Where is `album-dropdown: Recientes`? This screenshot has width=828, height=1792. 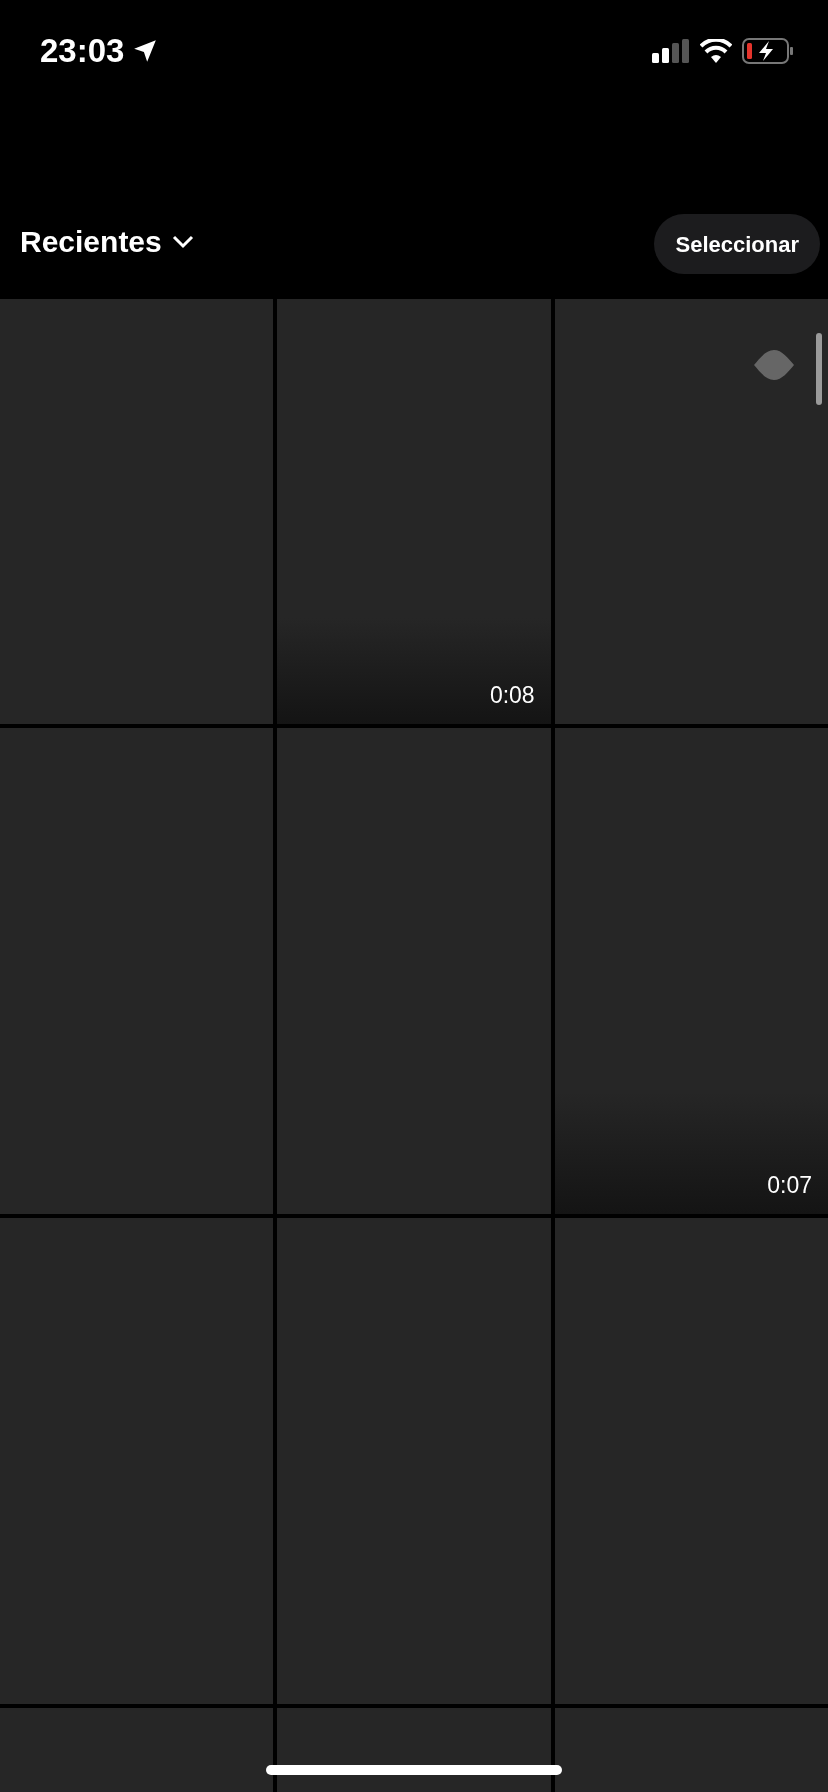
album-dropdown: Recientes is located at coordinates (107, 241).